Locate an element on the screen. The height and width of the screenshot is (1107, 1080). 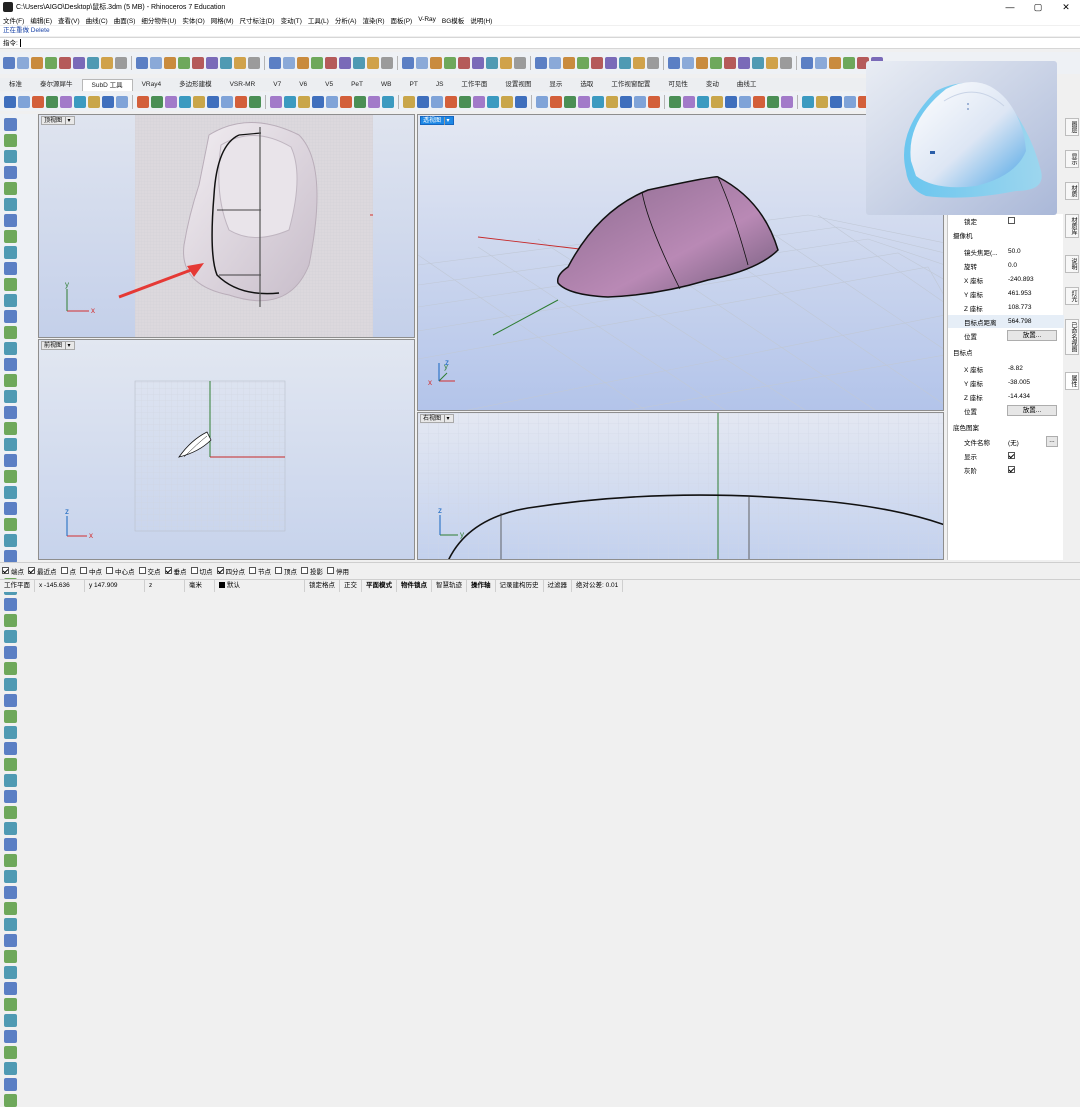
close-button: ✕ is located at coordinates (1066, 7).